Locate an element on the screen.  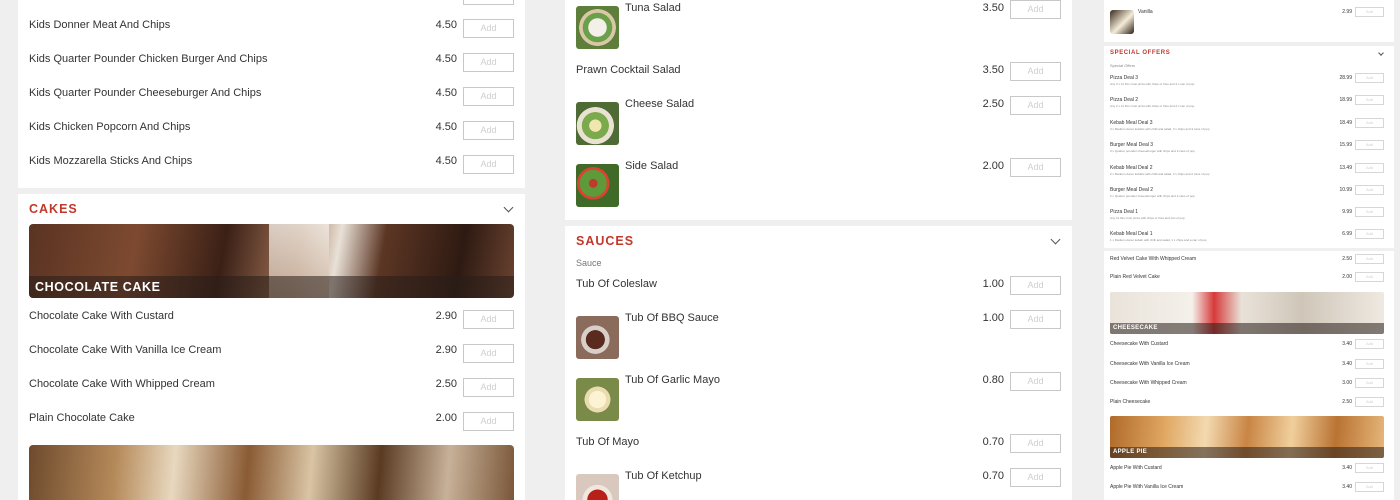
next-cake-banner is located at coordinates (271, 472).